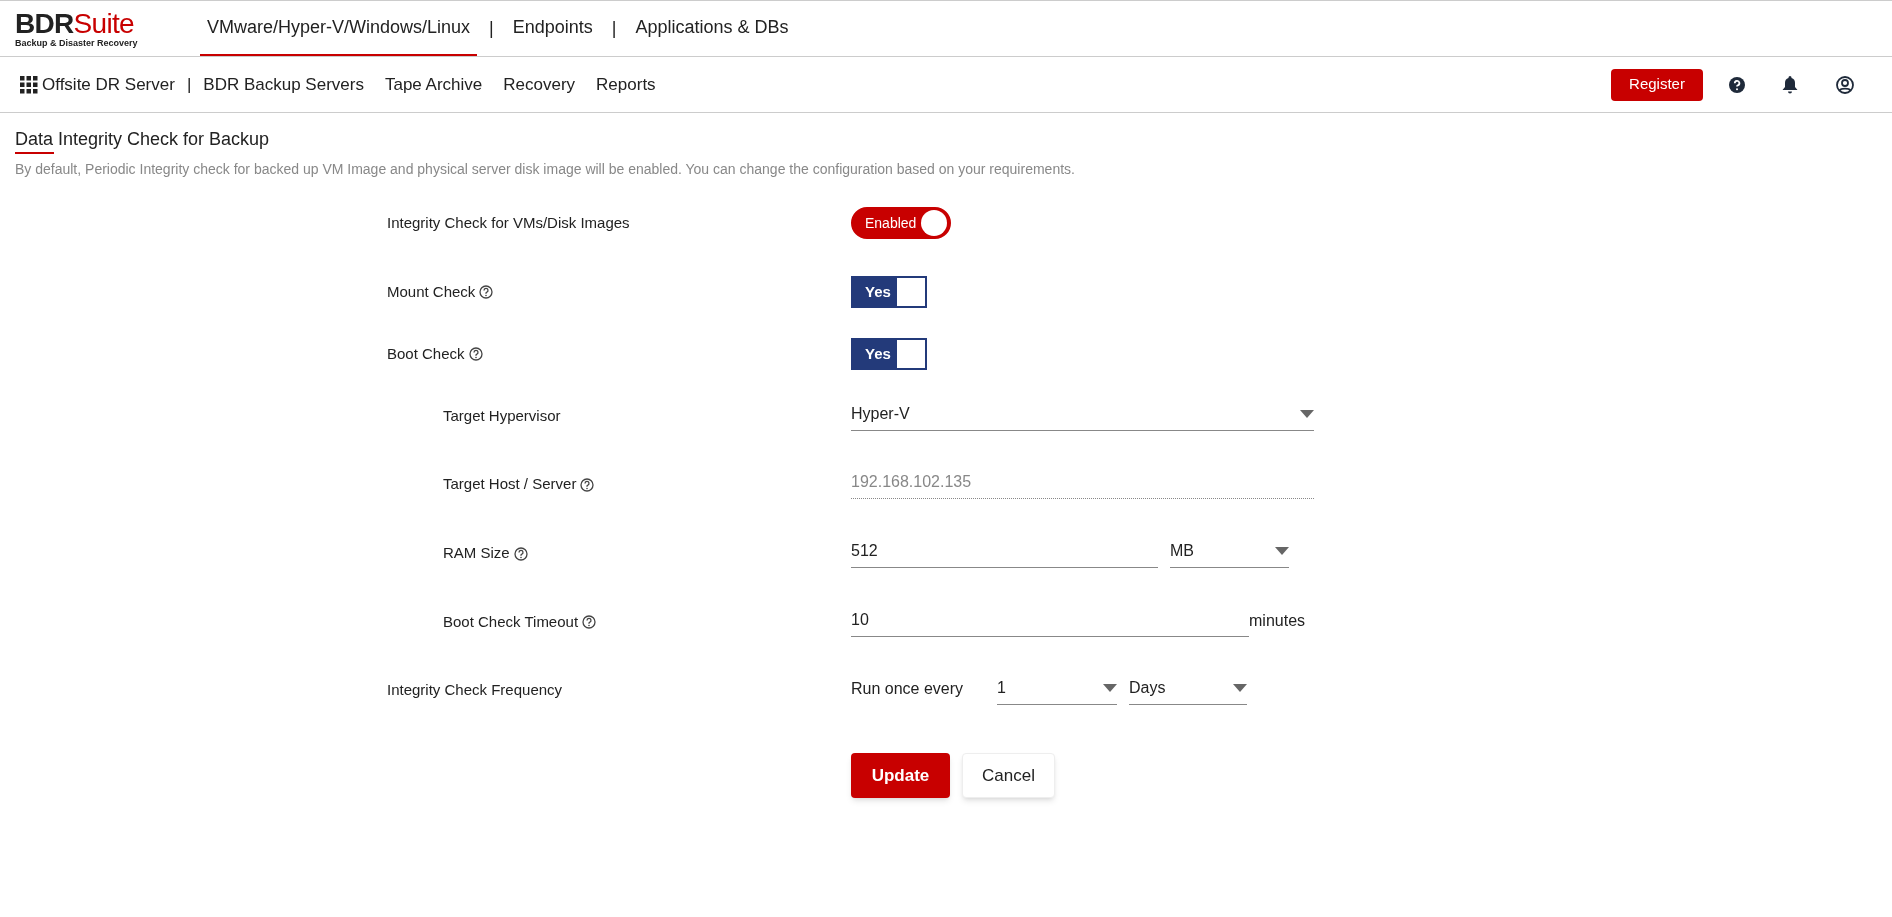 This screenshot has width=1892, height=917. Describe the element at coordinates (431, 291) in the screenshot. I see `field-label: Mount Check` at that location.